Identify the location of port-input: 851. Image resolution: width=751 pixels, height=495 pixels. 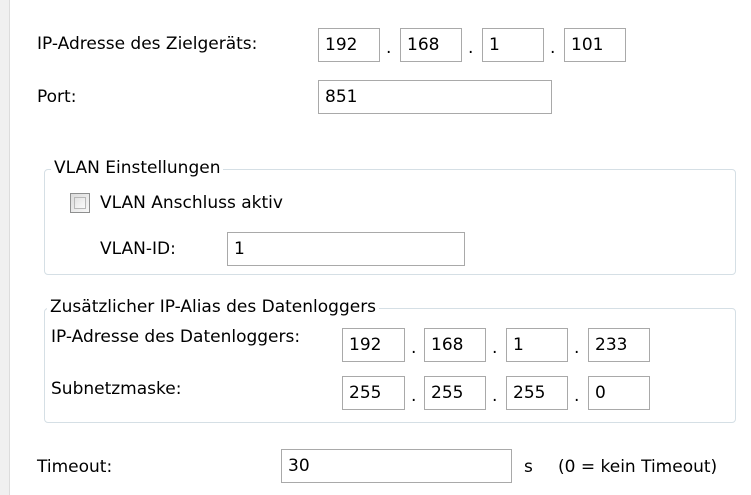
(435, 97).